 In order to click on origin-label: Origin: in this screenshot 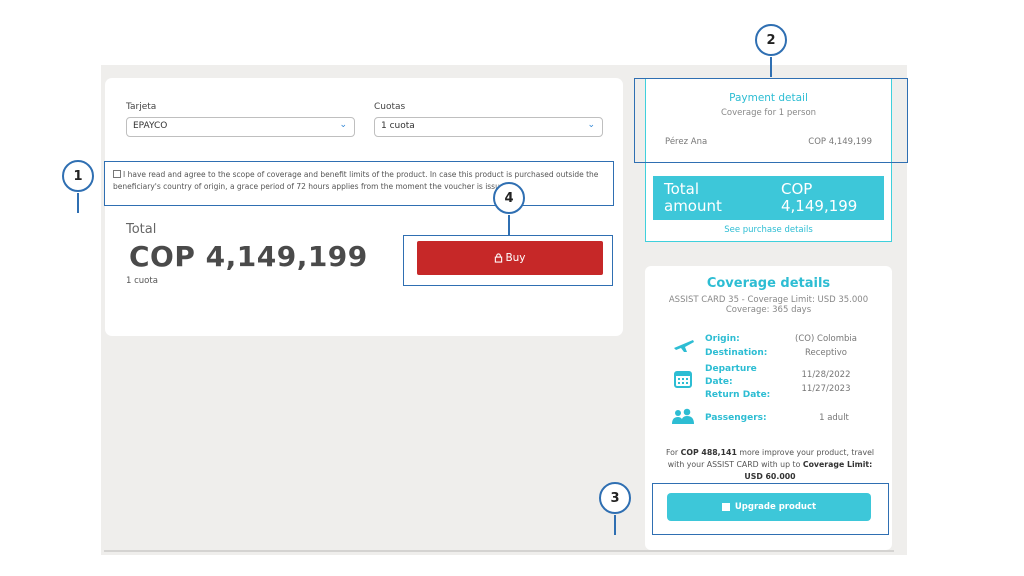, I will do `click(722, 339)`.